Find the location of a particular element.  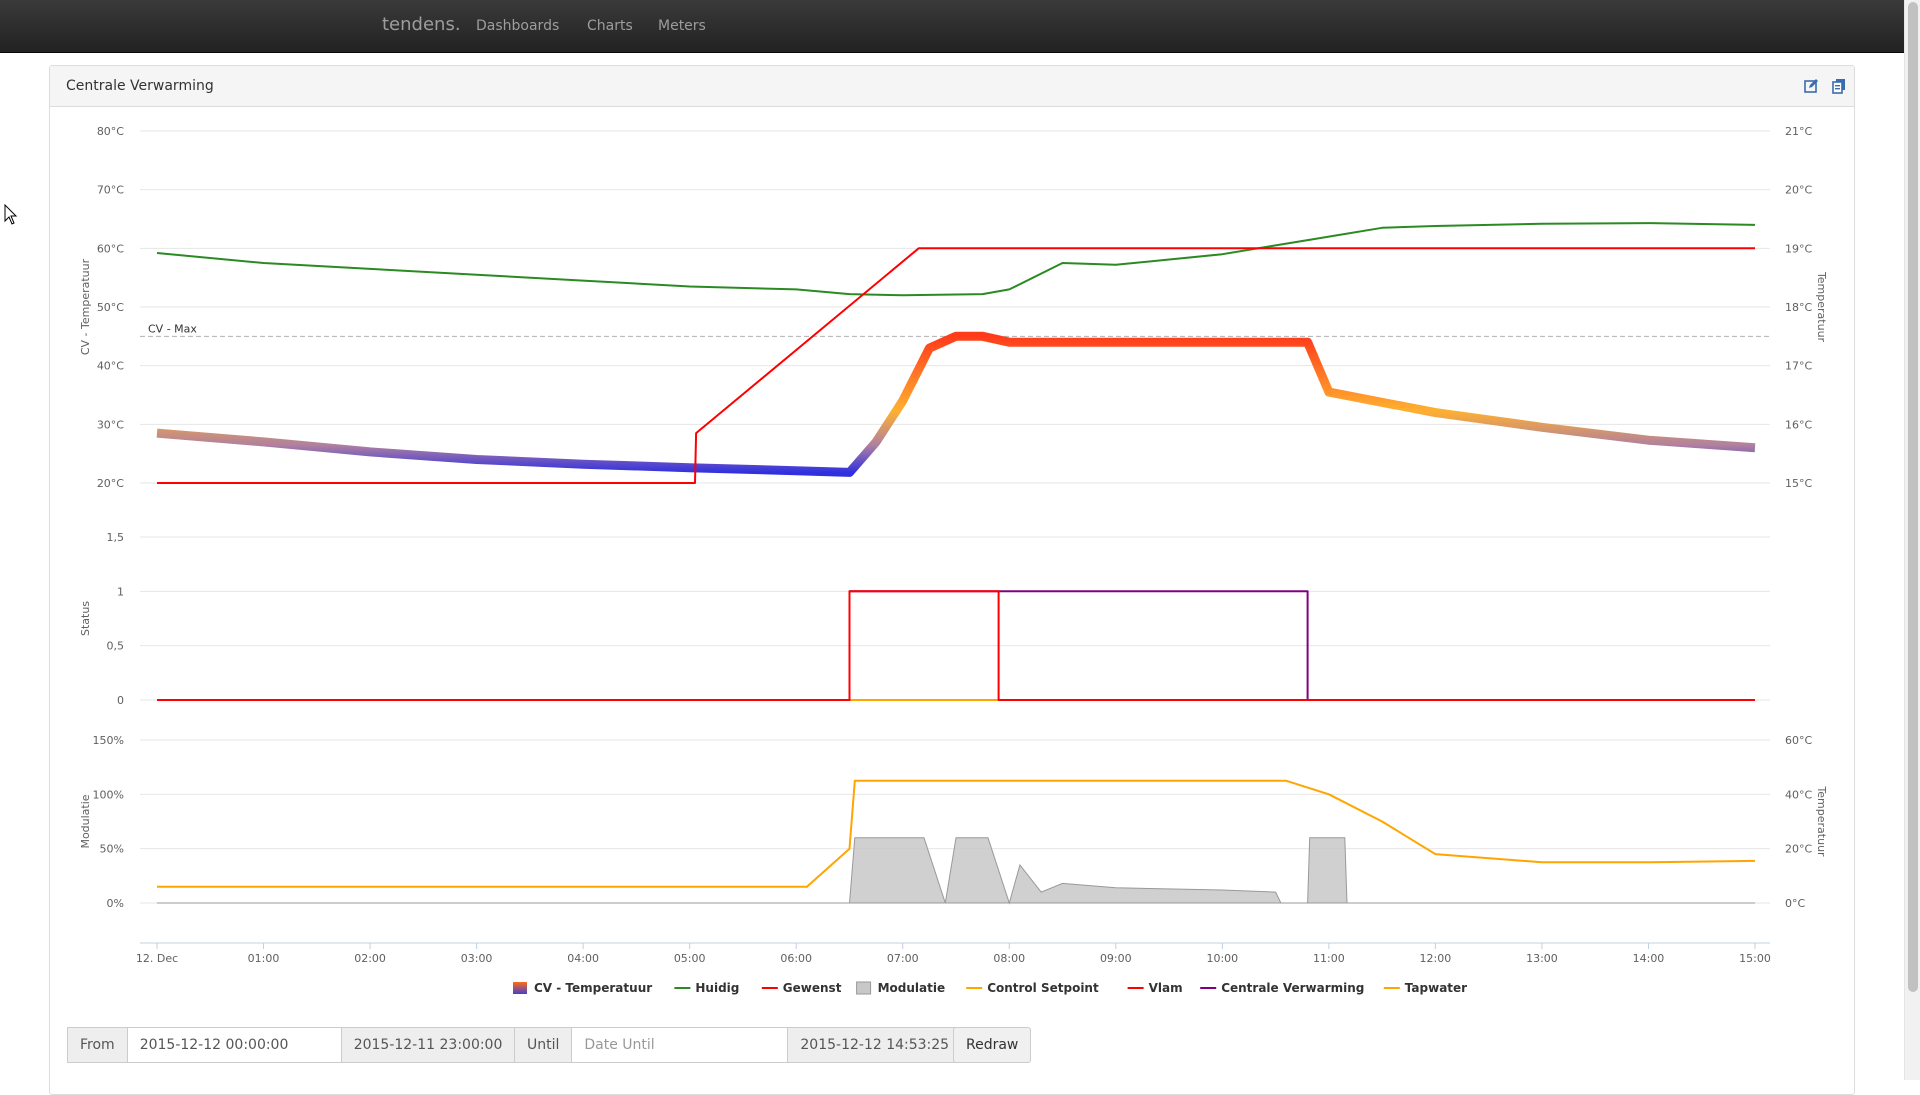

y2-tick-label: 0°C is located at coordinates (1795, 903).